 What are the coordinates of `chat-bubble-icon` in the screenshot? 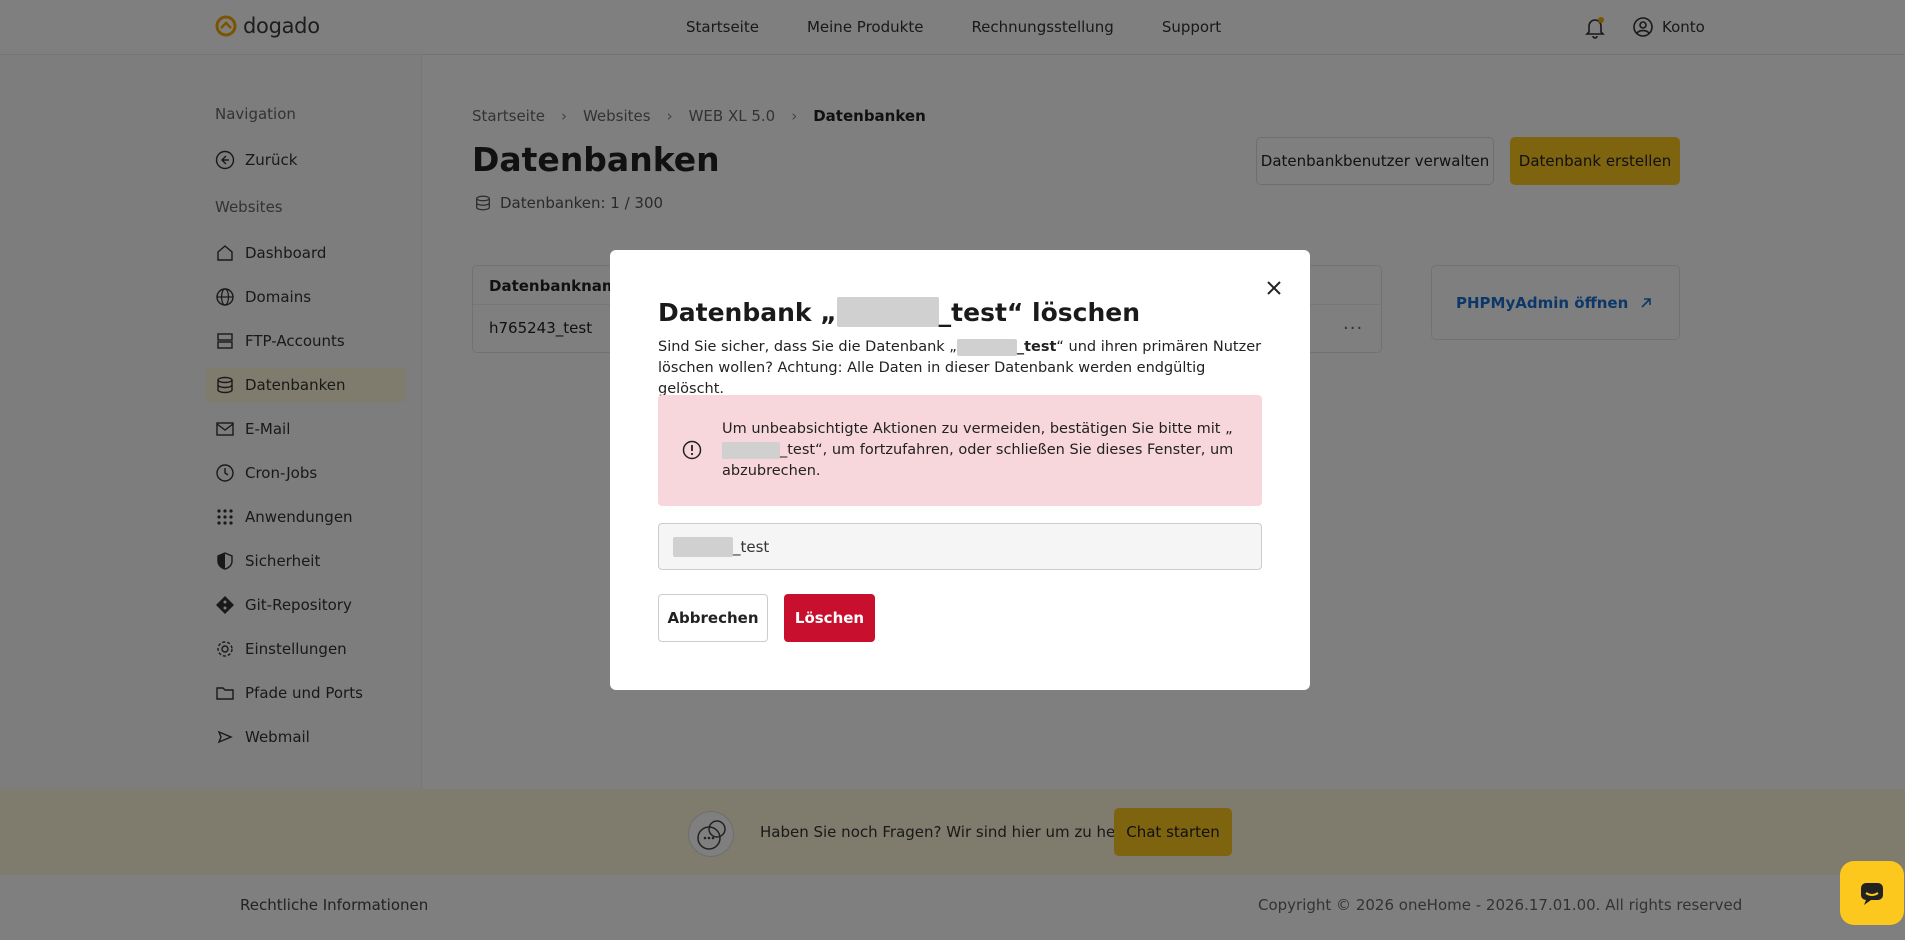 It's located at (1872, 894).